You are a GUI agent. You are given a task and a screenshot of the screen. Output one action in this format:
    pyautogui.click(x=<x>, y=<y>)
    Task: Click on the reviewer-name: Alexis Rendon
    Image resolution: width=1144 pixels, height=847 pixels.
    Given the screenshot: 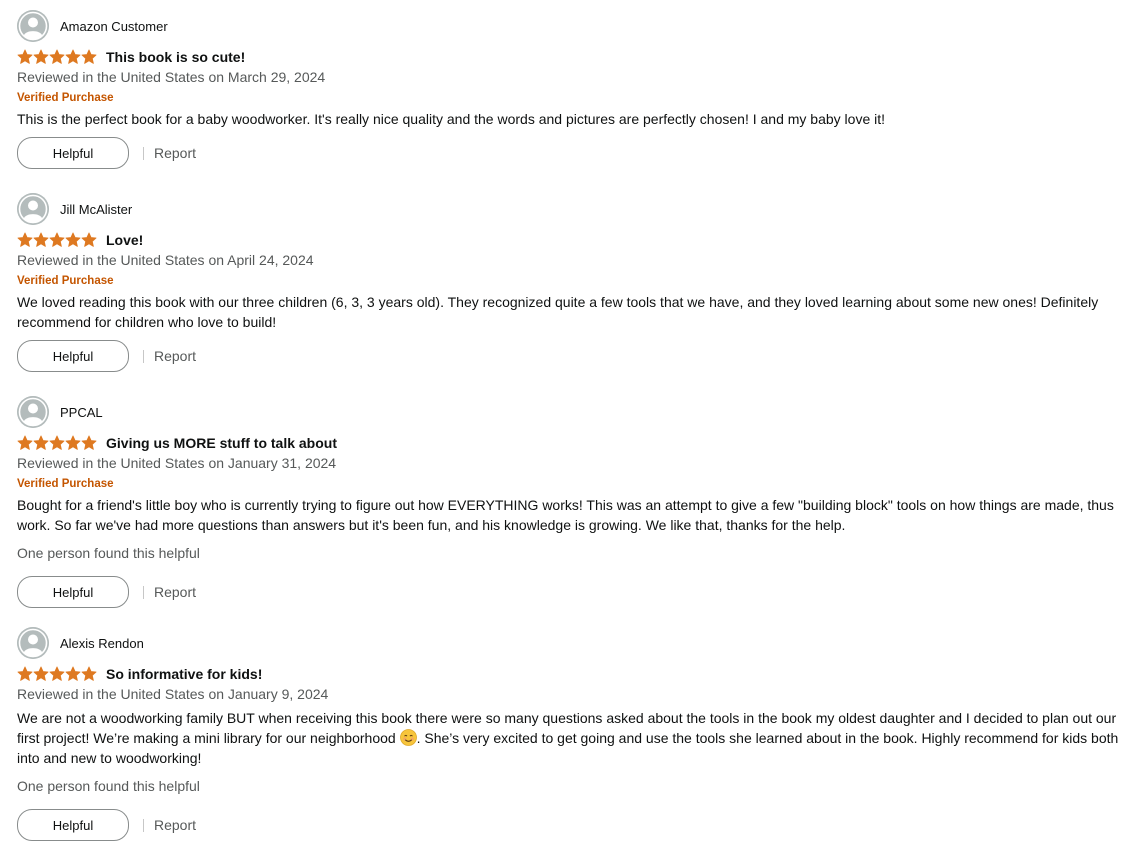 What is the action you would take?
    pyautogui.click(x=102, y=643)
    